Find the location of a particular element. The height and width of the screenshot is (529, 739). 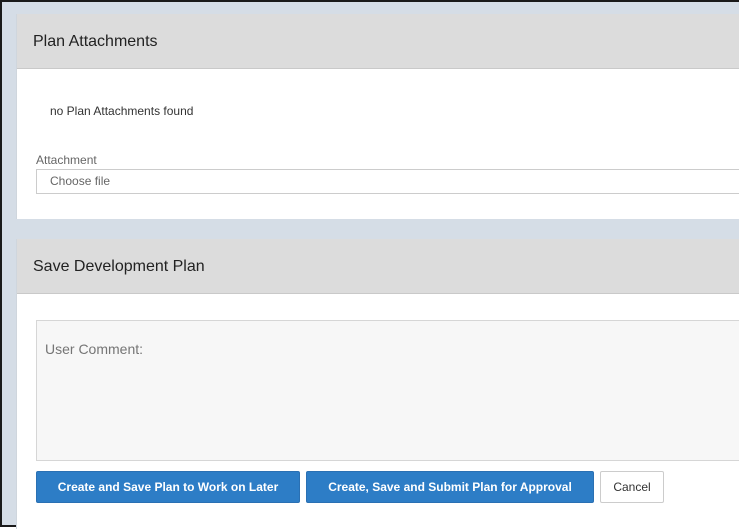

no-attachments-message: no Plan Attachments found is located at coordinates (122, 111).